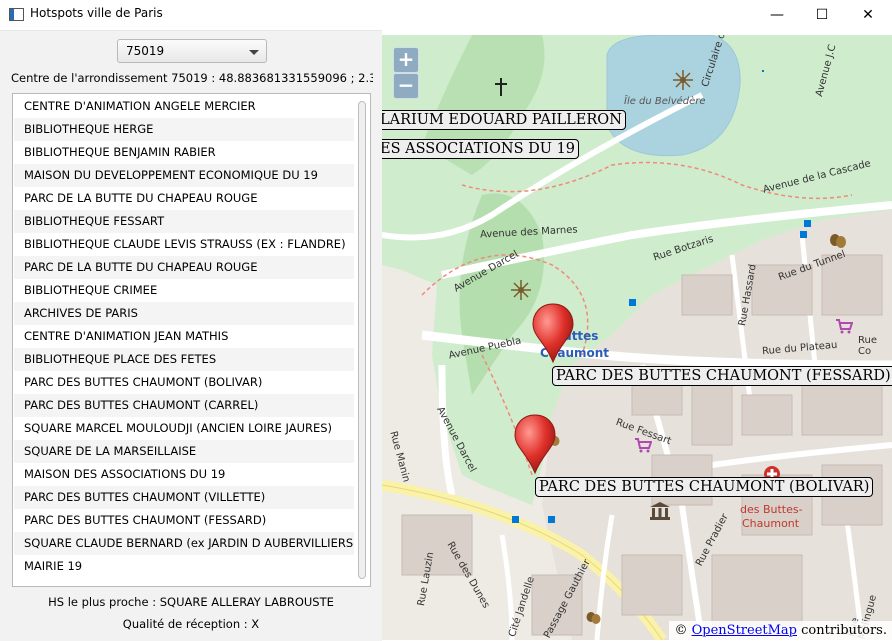 The width and height of the screenshot is (892, 641). I want to click on map-label-pailleron: LARIUM EDOUARD PAILLERON, so click(504, 120).